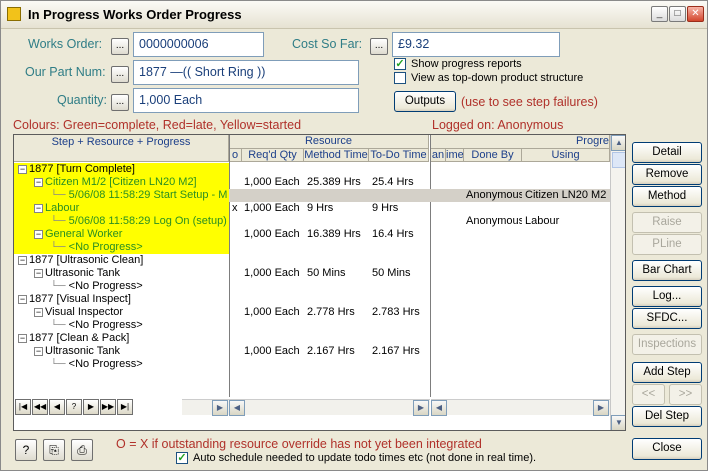  What do you see at coordinates (246, 72) in the screenshot?
I see `part-num-field: 1877 —(( Short Ring ))` at bounding box center [246, 72].